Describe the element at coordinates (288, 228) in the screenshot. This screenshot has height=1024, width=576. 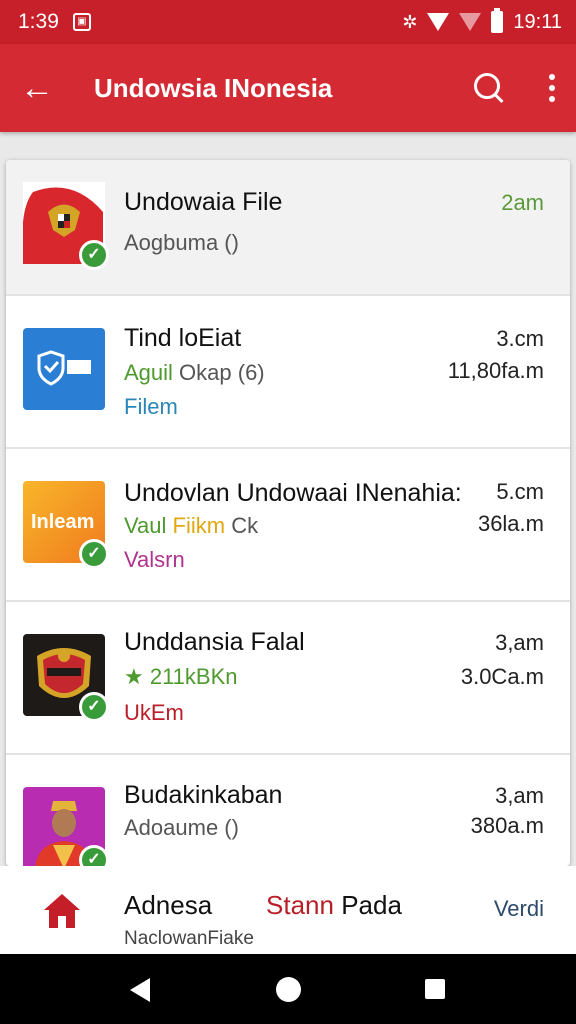
I see `list-item: ✓ Undowaia File Aogbuma () 2am` at that location.